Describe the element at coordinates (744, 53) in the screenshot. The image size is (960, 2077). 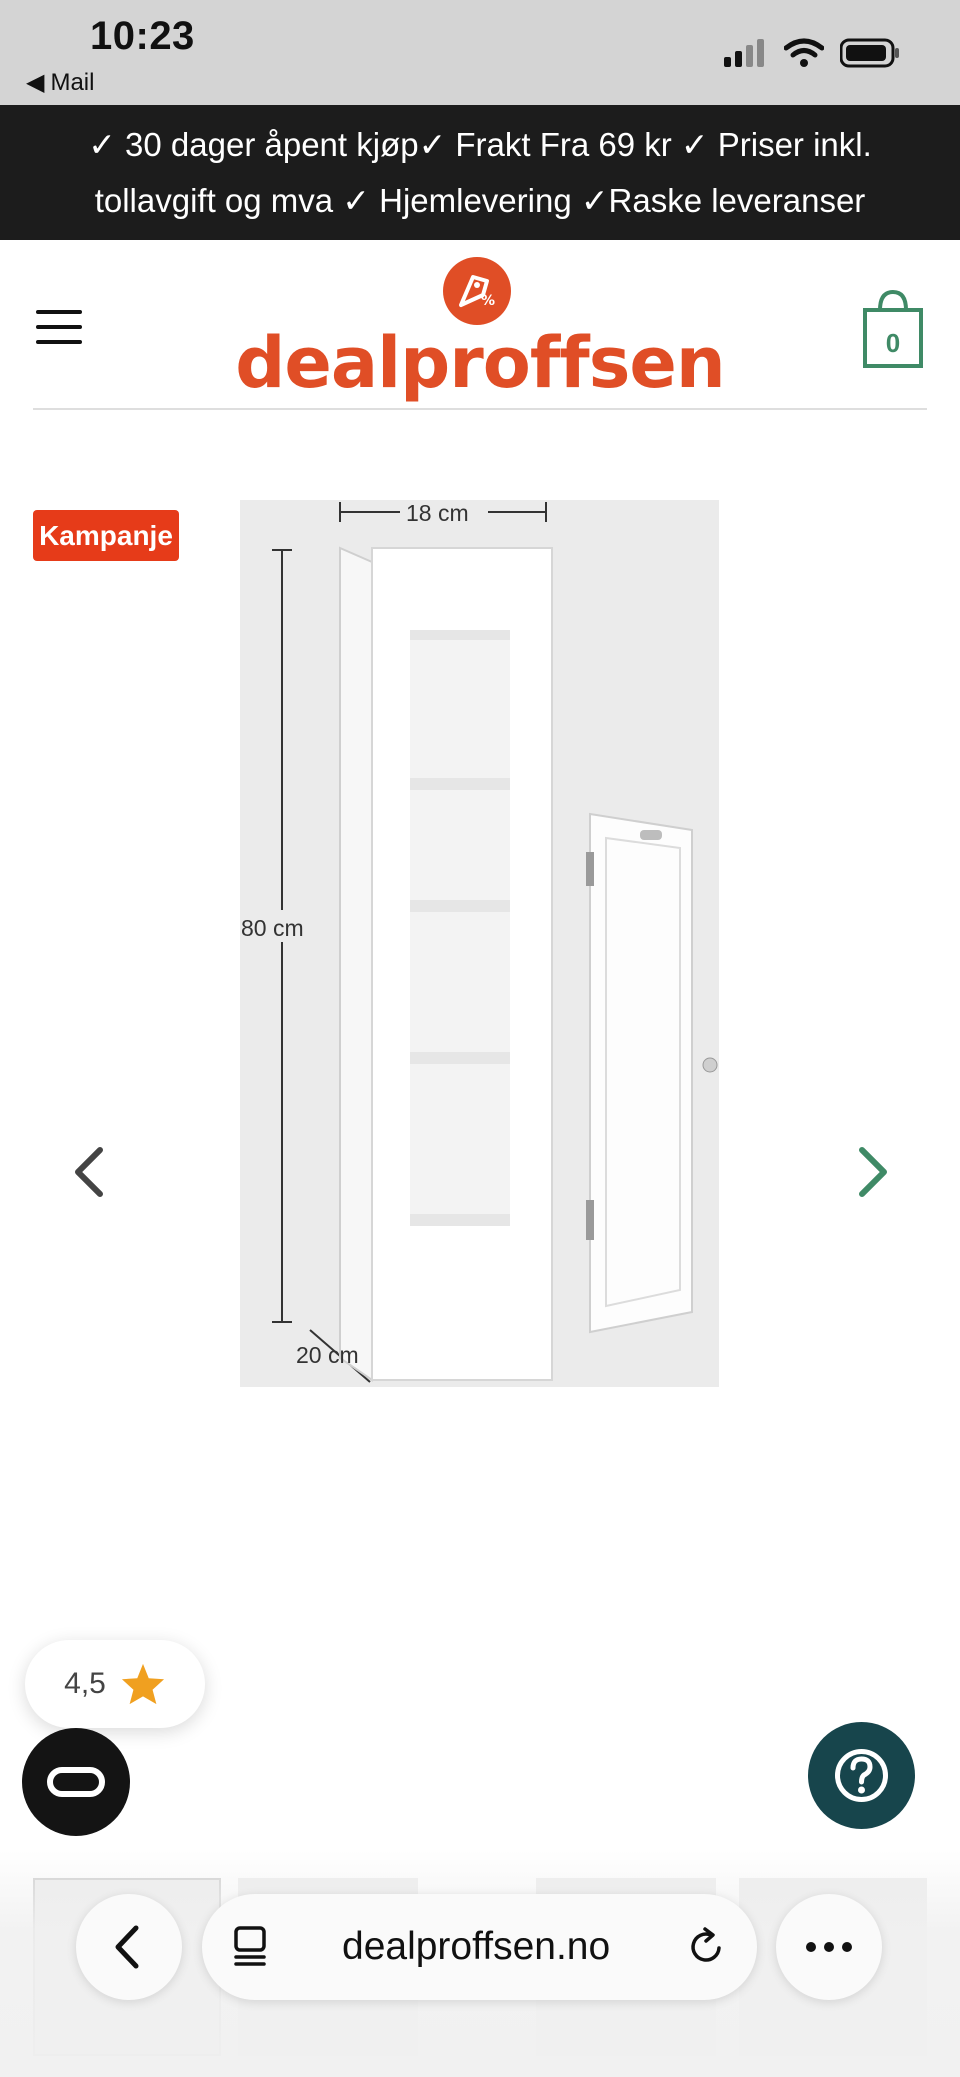
I see `signal-icon` at that location.